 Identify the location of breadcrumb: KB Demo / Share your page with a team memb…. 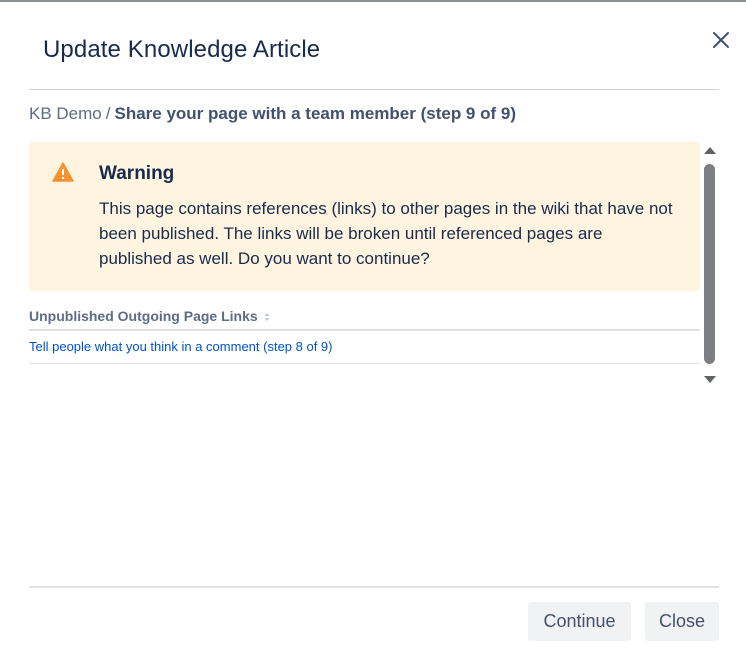
(272, 114).